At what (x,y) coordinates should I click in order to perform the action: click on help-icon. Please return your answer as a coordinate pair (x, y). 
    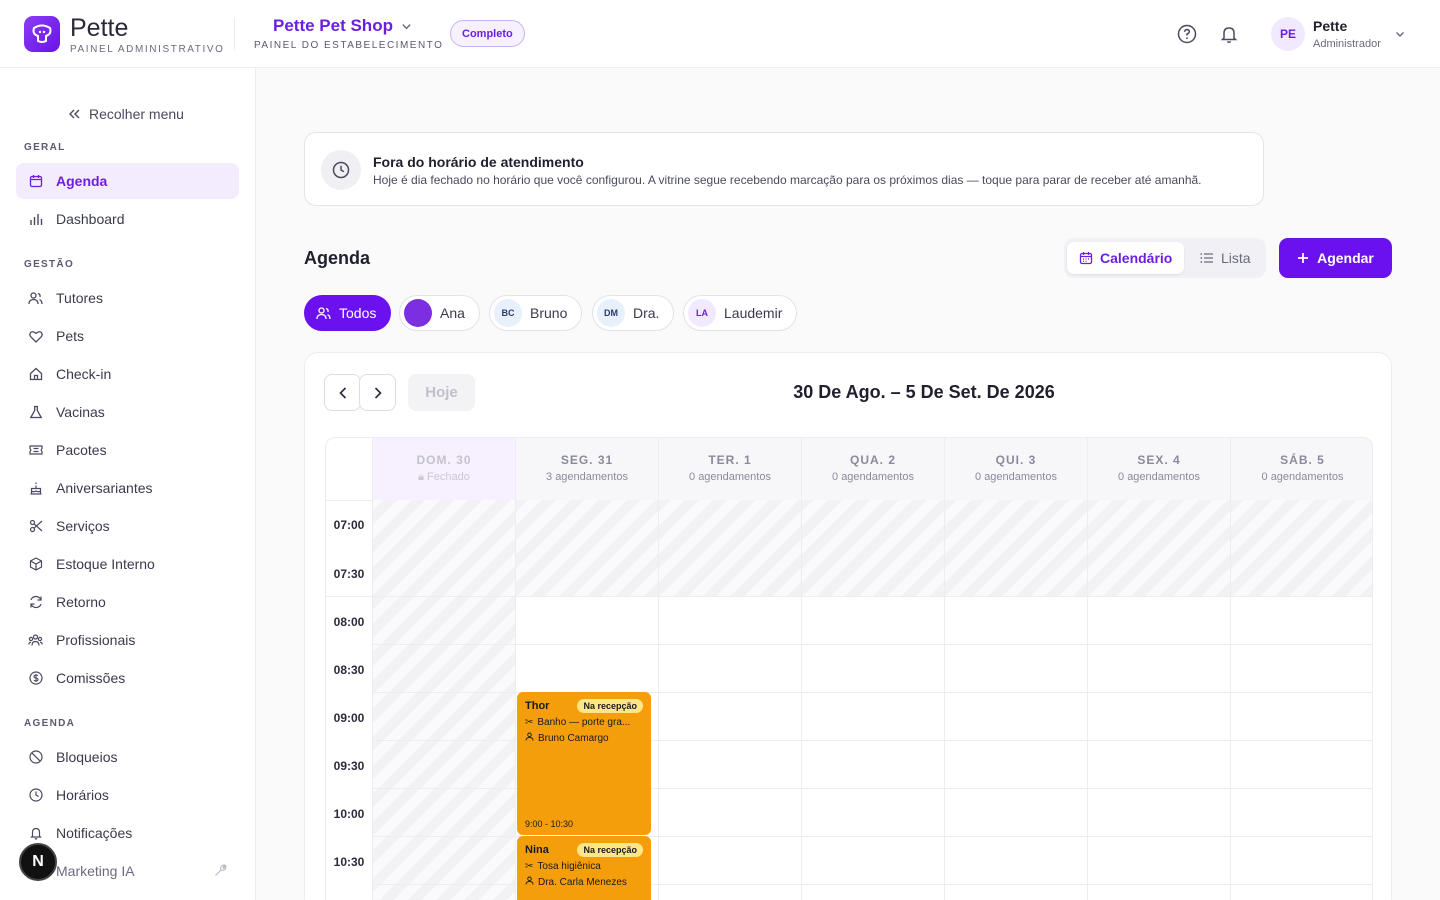
    Looking at the image, I should click on (1187, 34).